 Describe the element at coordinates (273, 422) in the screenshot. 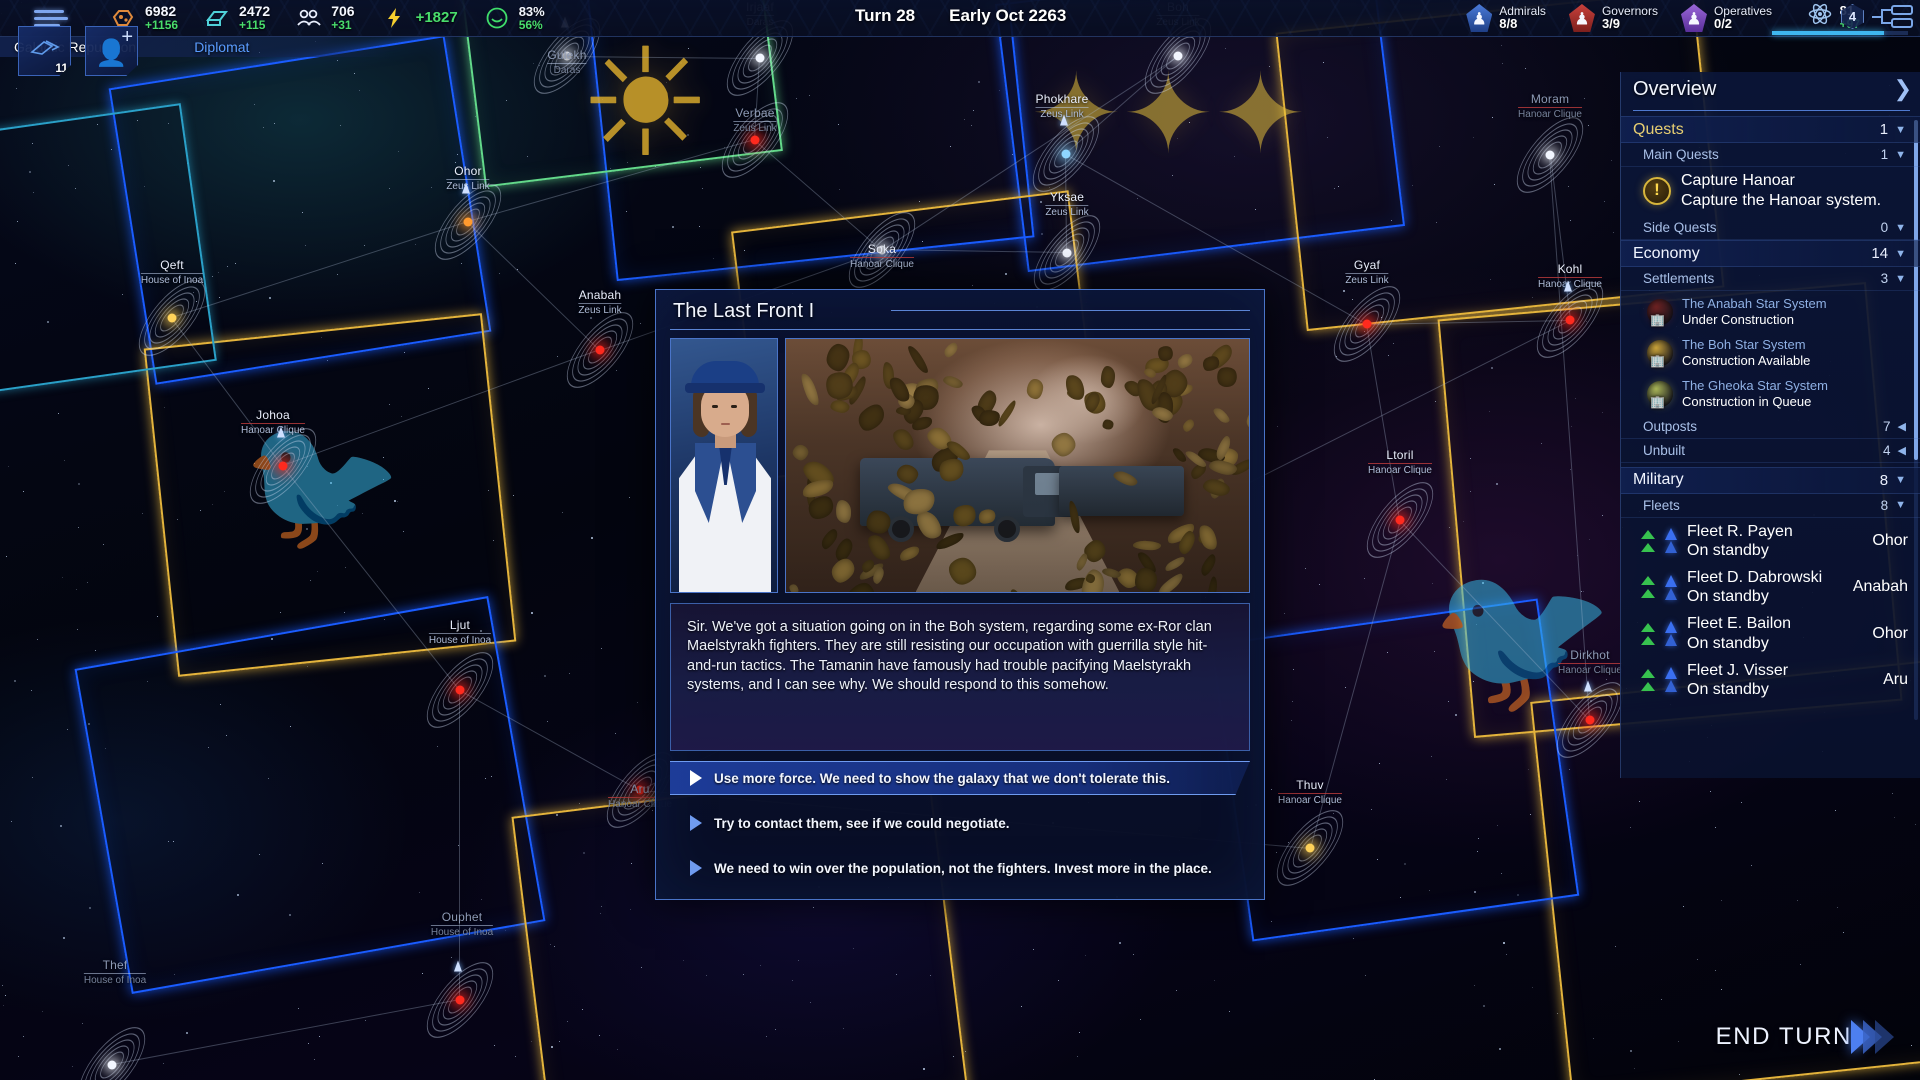

I see `system-label: Johoa Hanoar Clique` at that location.